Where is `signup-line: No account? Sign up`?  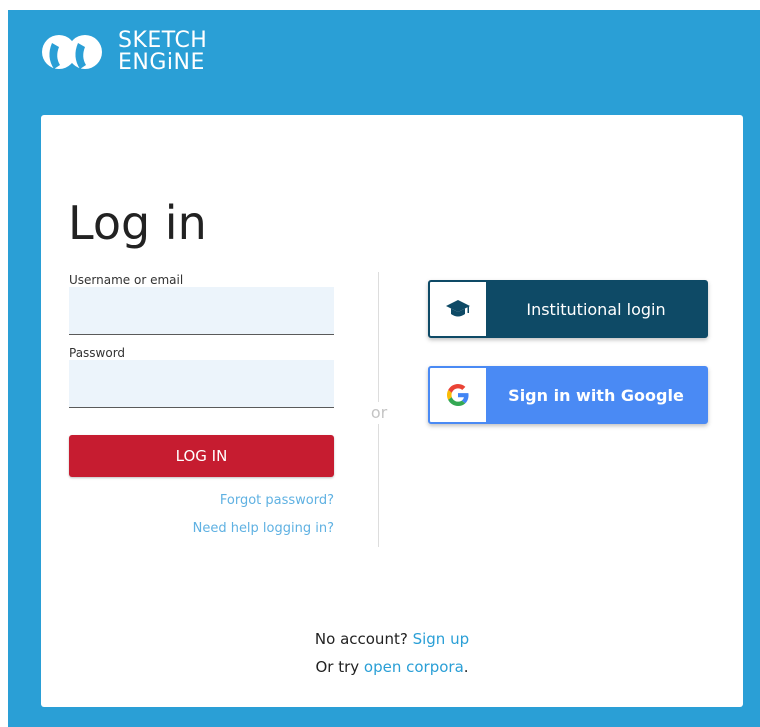
signup-line: No account? Sign up is located at coordinates (392, 639).